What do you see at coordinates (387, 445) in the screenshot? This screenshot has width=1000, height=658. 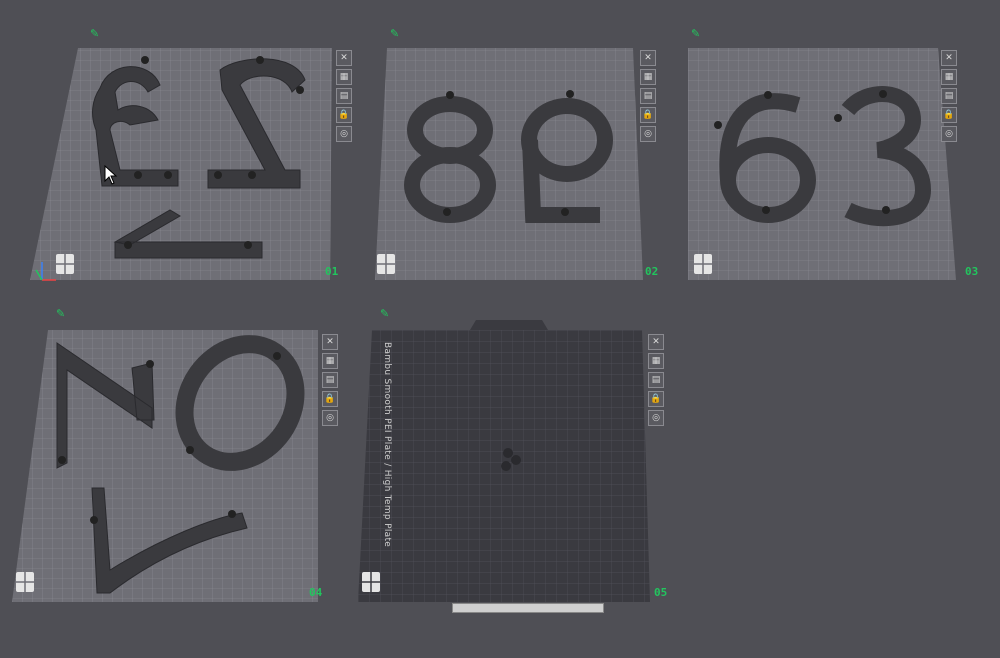 I see `plate-type-label: Bambu Smooth PEI Plate / High Temp Plate` at bounding box center [387, 445].